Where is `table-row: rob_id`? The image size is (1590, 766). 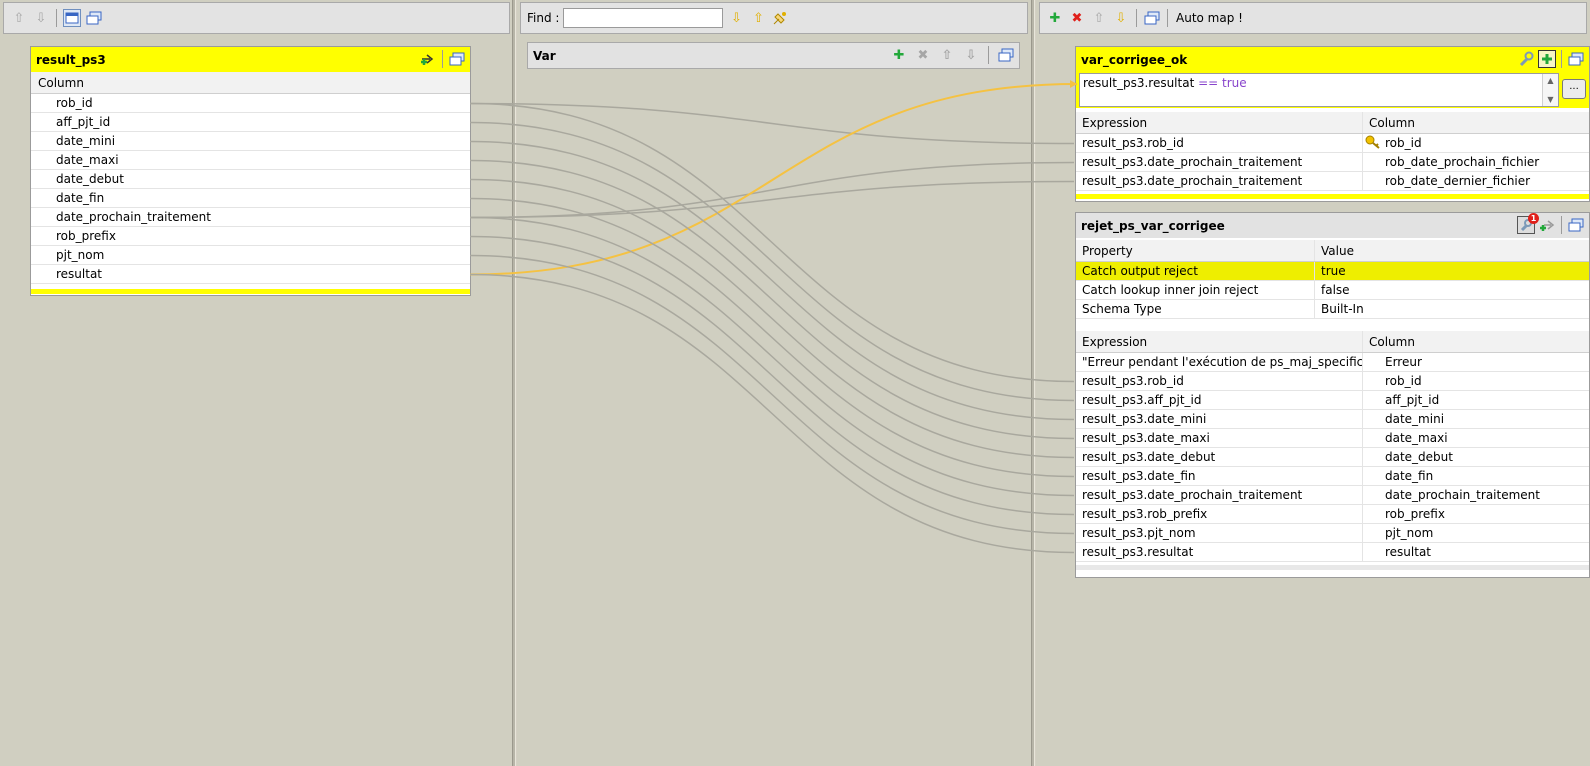 table-row: rob_id is located at coordinates (250, 103).